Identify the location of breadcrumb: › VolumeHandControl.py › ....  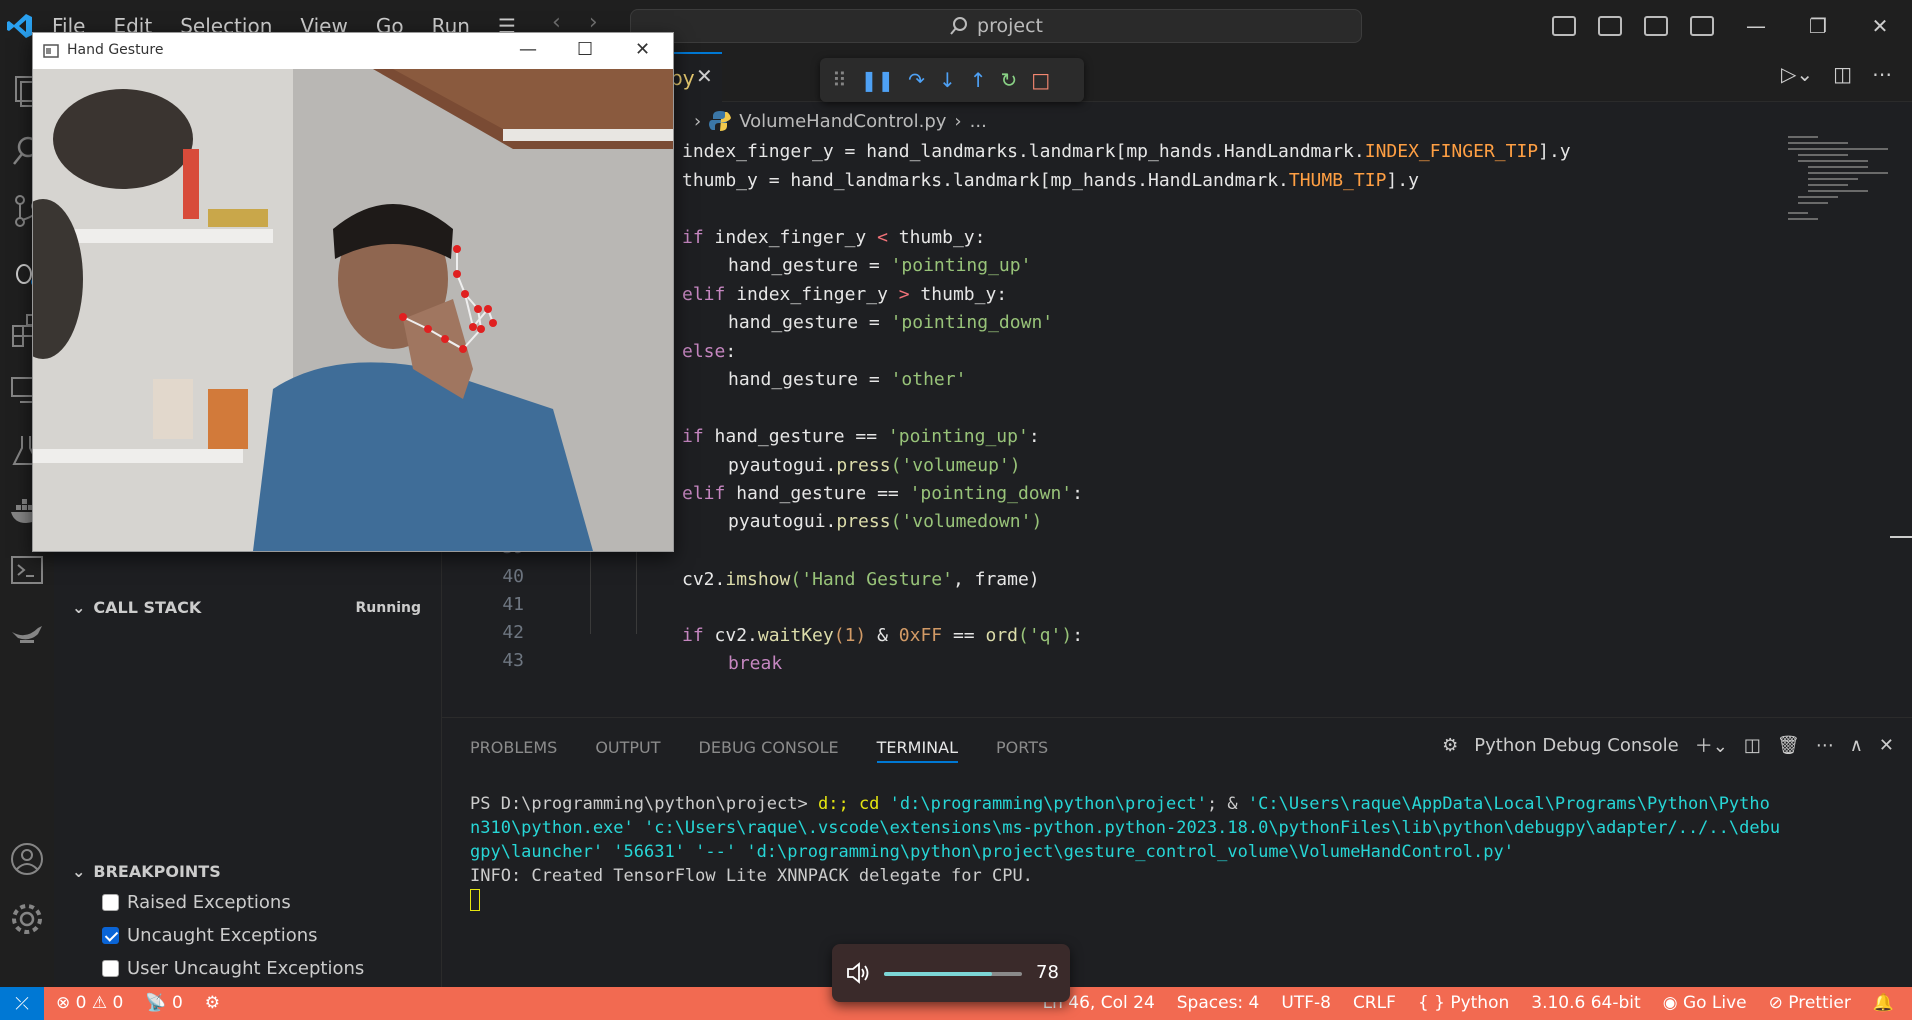
(840, 121).